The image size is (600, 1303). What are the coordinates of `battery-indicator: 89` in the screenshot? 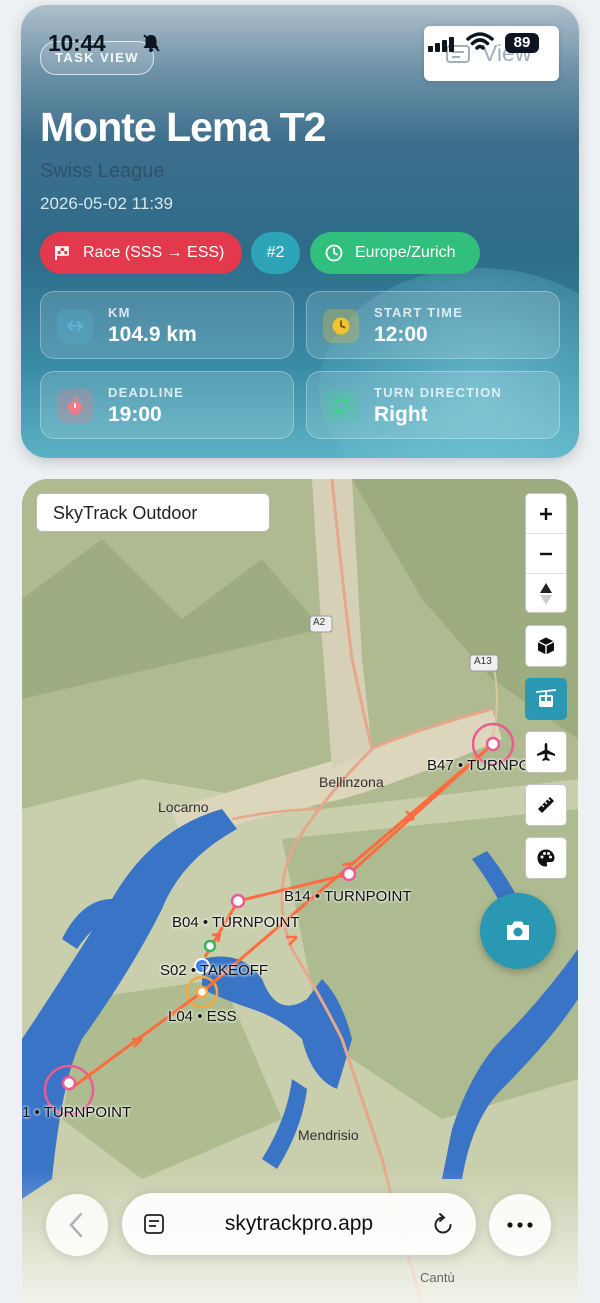 It's located at (522, 43).